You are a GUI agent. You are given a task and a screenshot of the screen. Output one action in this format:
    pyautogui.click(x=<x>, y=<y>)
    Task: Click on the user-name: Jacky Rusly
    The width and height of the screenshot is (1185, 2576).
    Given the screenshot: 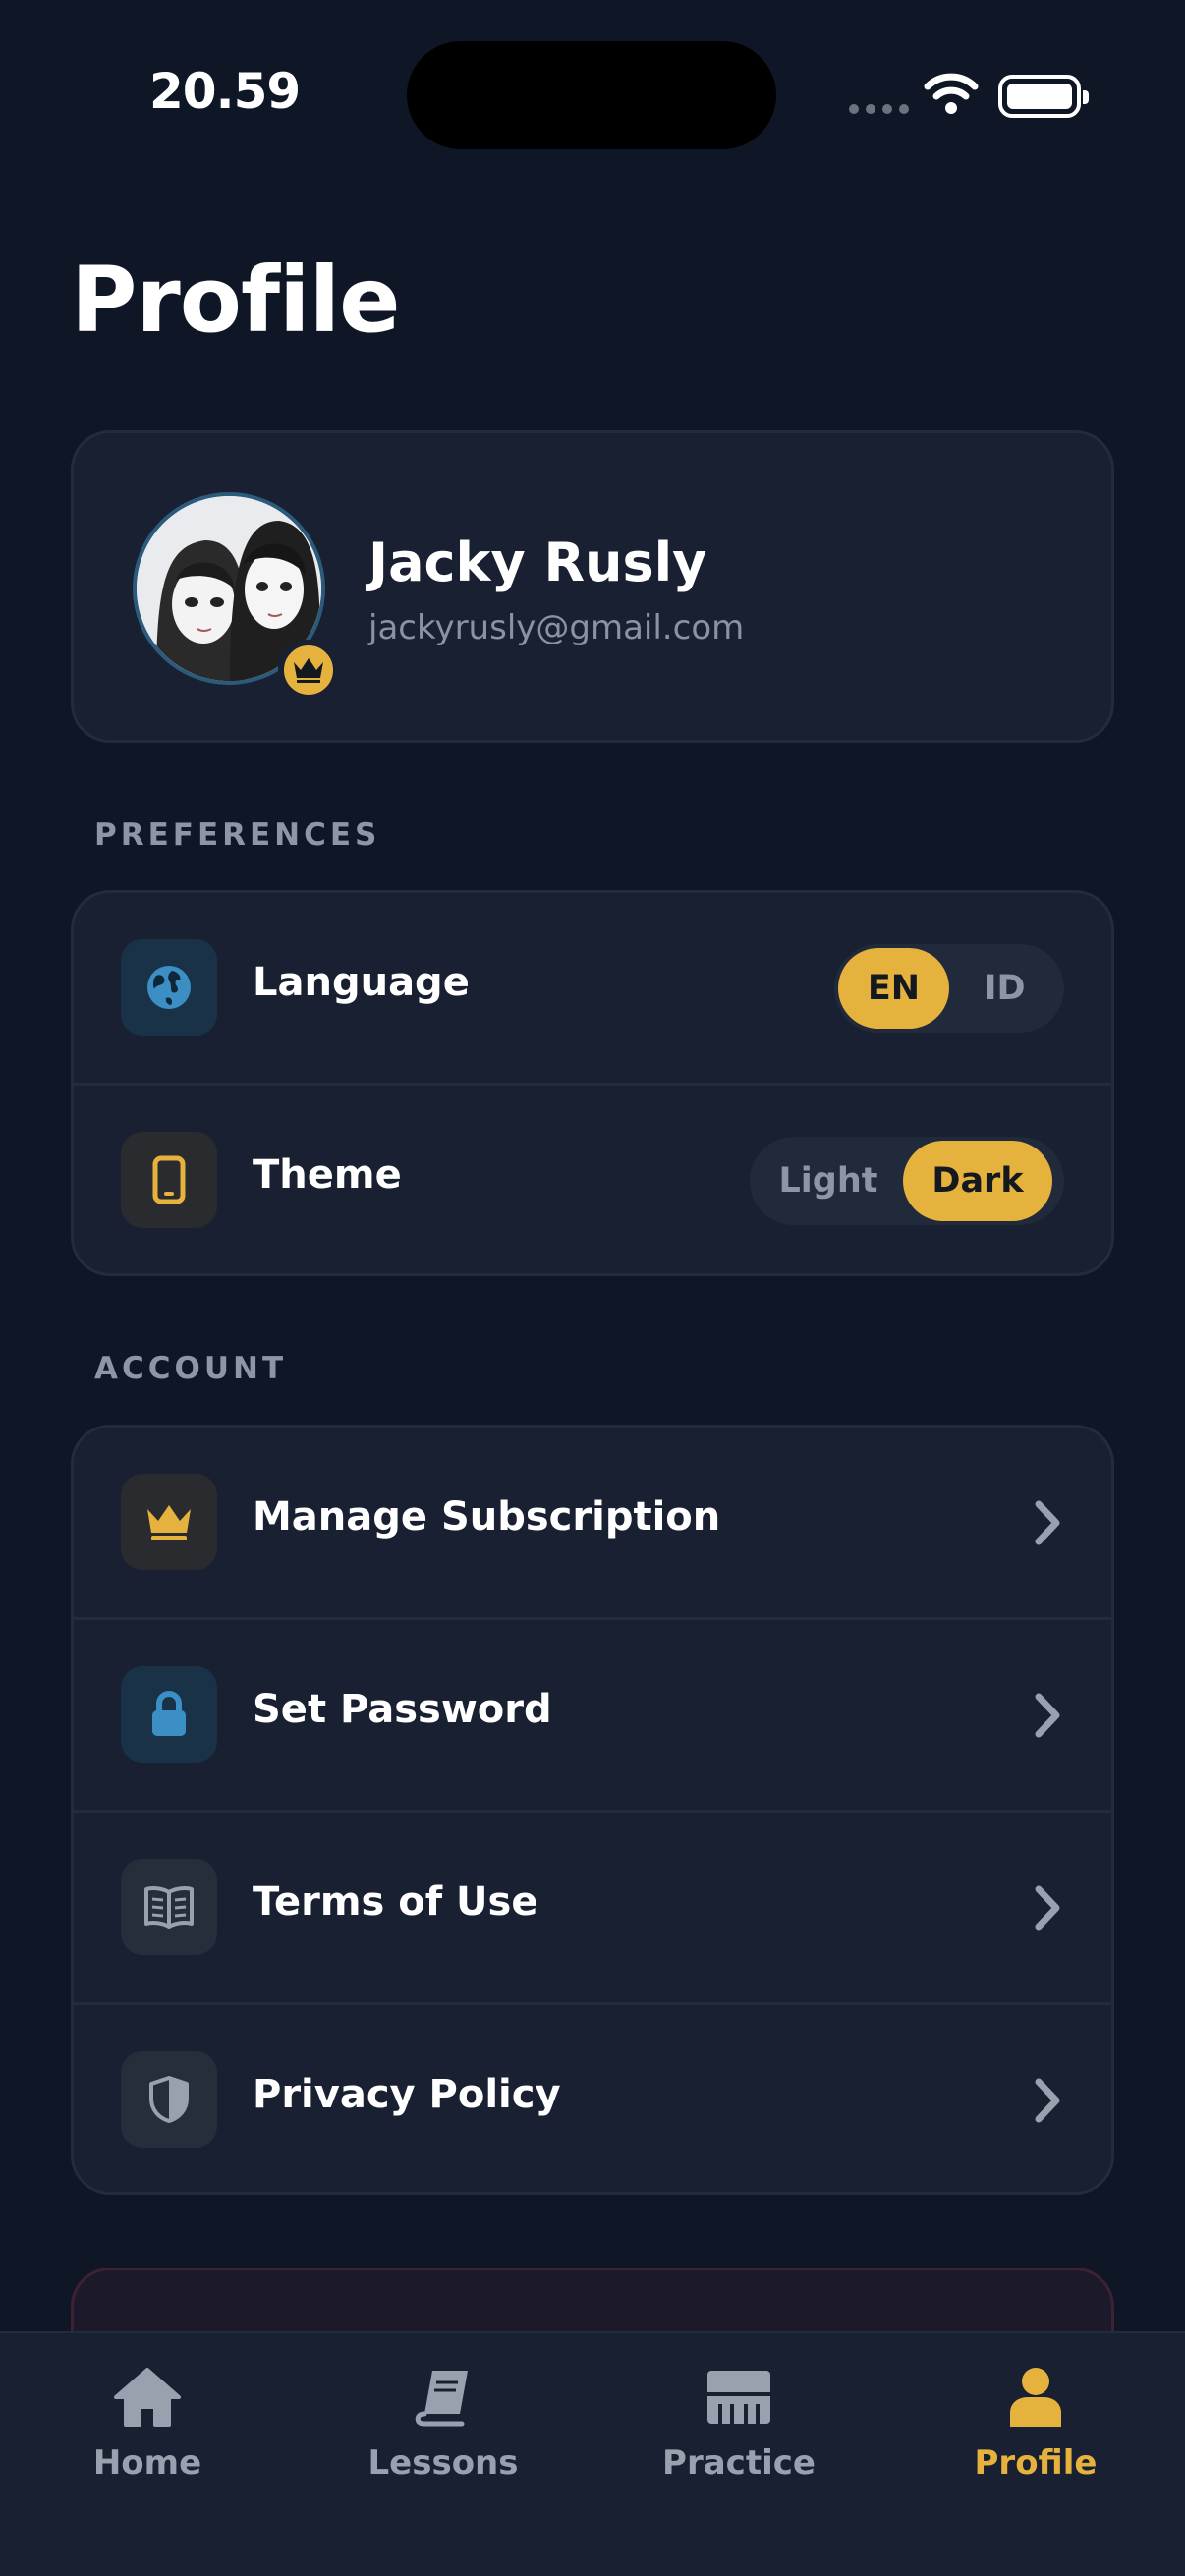 What is the action you would take?
    pyautogui.click(x=538, y=562)
    